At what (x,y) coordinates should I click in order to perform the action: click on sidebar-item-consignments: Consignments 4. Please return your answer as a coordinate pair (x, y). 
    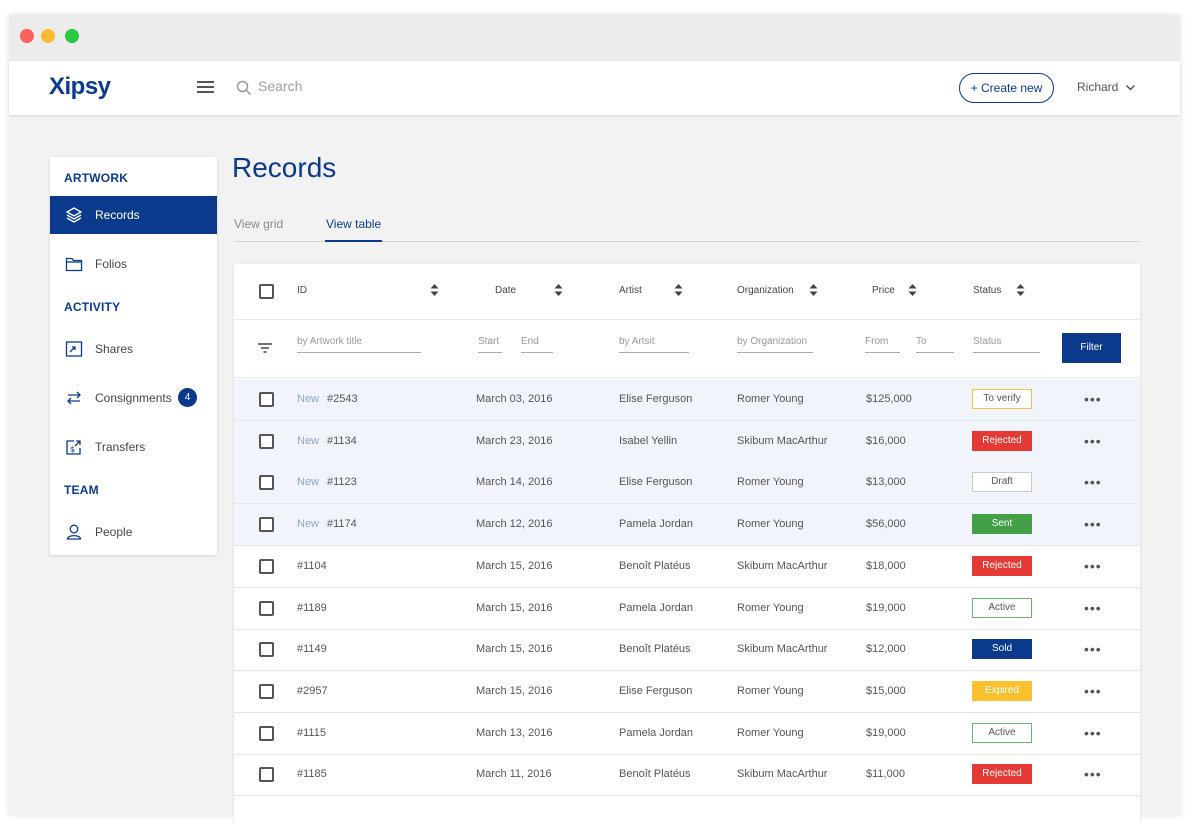
    Looking at the image, I should click on (133, 398).